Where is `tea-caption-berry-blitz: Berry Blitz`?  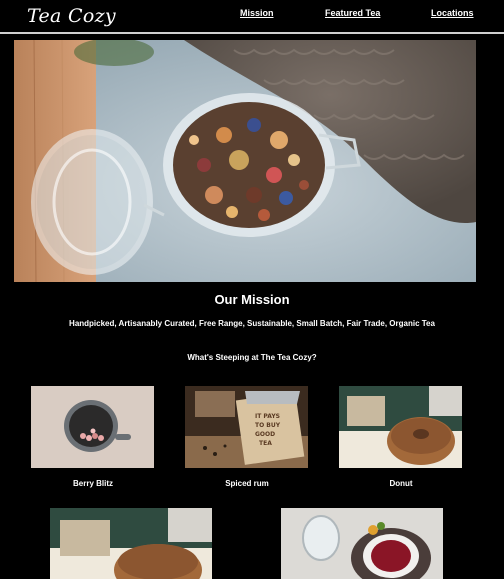 tea-caption-berry-blitz: Berry Blitz is located at coordinates (92, 483).